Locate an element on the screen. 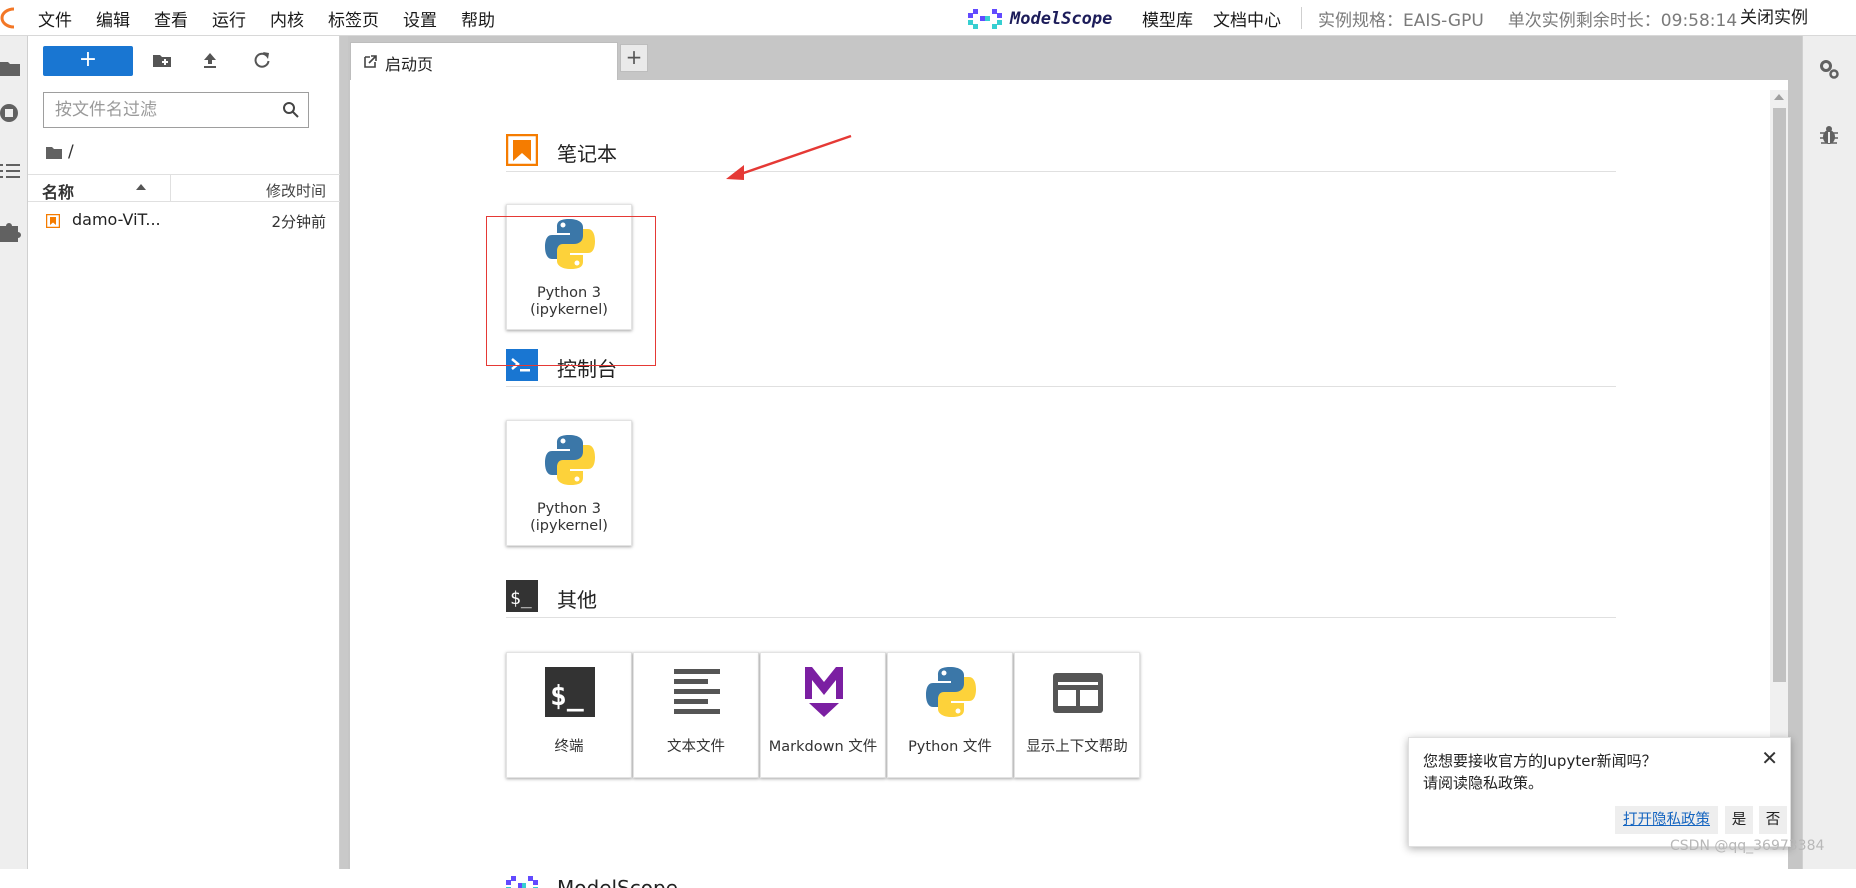 Image resolution: width=1856 pixels, height=888 pixels. column-header-modified: 修改时间 is located at coordinates (296, 190).